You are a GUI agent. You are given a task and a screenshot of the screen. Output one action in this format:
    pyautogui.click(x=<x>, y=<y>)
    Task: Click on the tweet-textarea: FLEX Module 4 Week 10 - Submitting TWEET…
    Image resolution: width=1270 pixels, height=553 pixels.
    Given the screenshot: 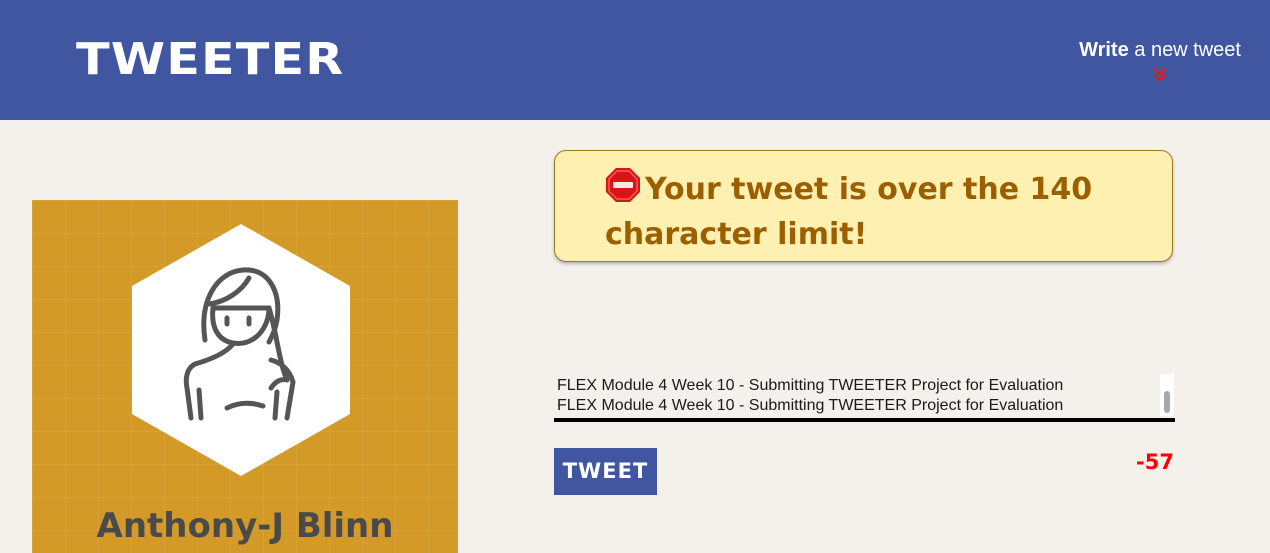 What is the action you would take?
    pyautogui.click(x=864, y=391)
    